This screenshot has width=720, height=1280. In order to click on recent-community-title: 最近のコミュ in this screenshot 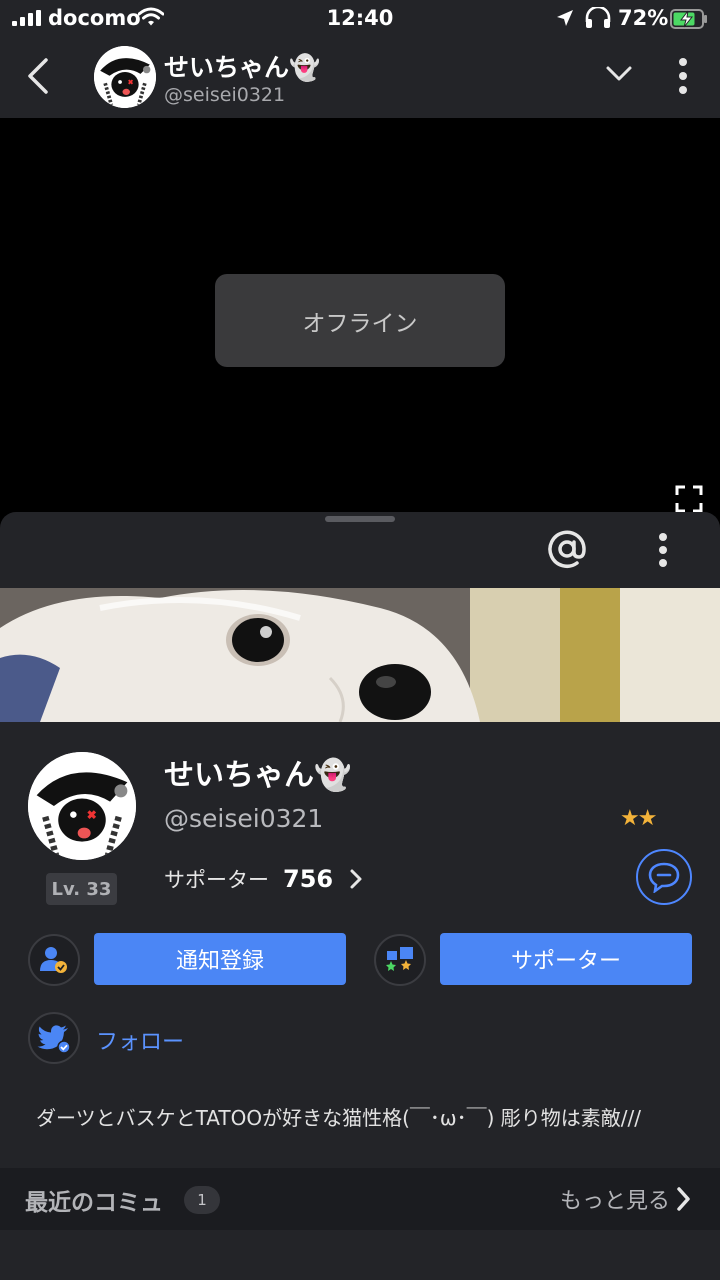, I will do `click(94, 1203)`.